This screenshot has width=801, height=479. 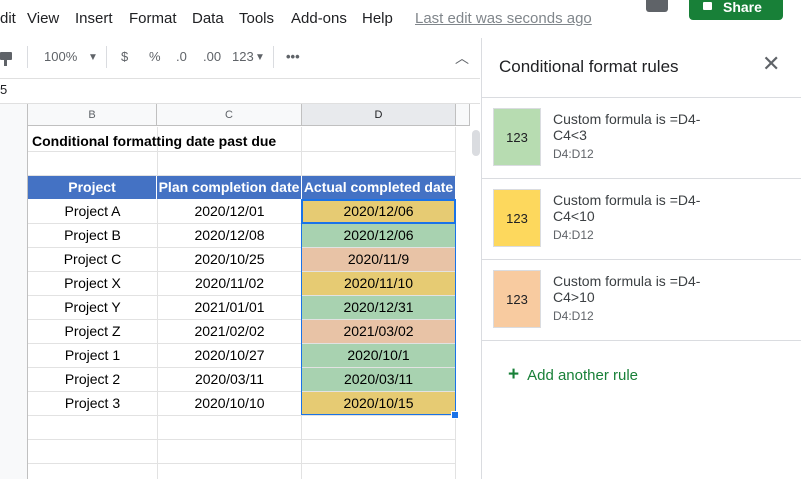 I want to click on plan-date-cell: 2020/03/11, so click(x=229, y=379).